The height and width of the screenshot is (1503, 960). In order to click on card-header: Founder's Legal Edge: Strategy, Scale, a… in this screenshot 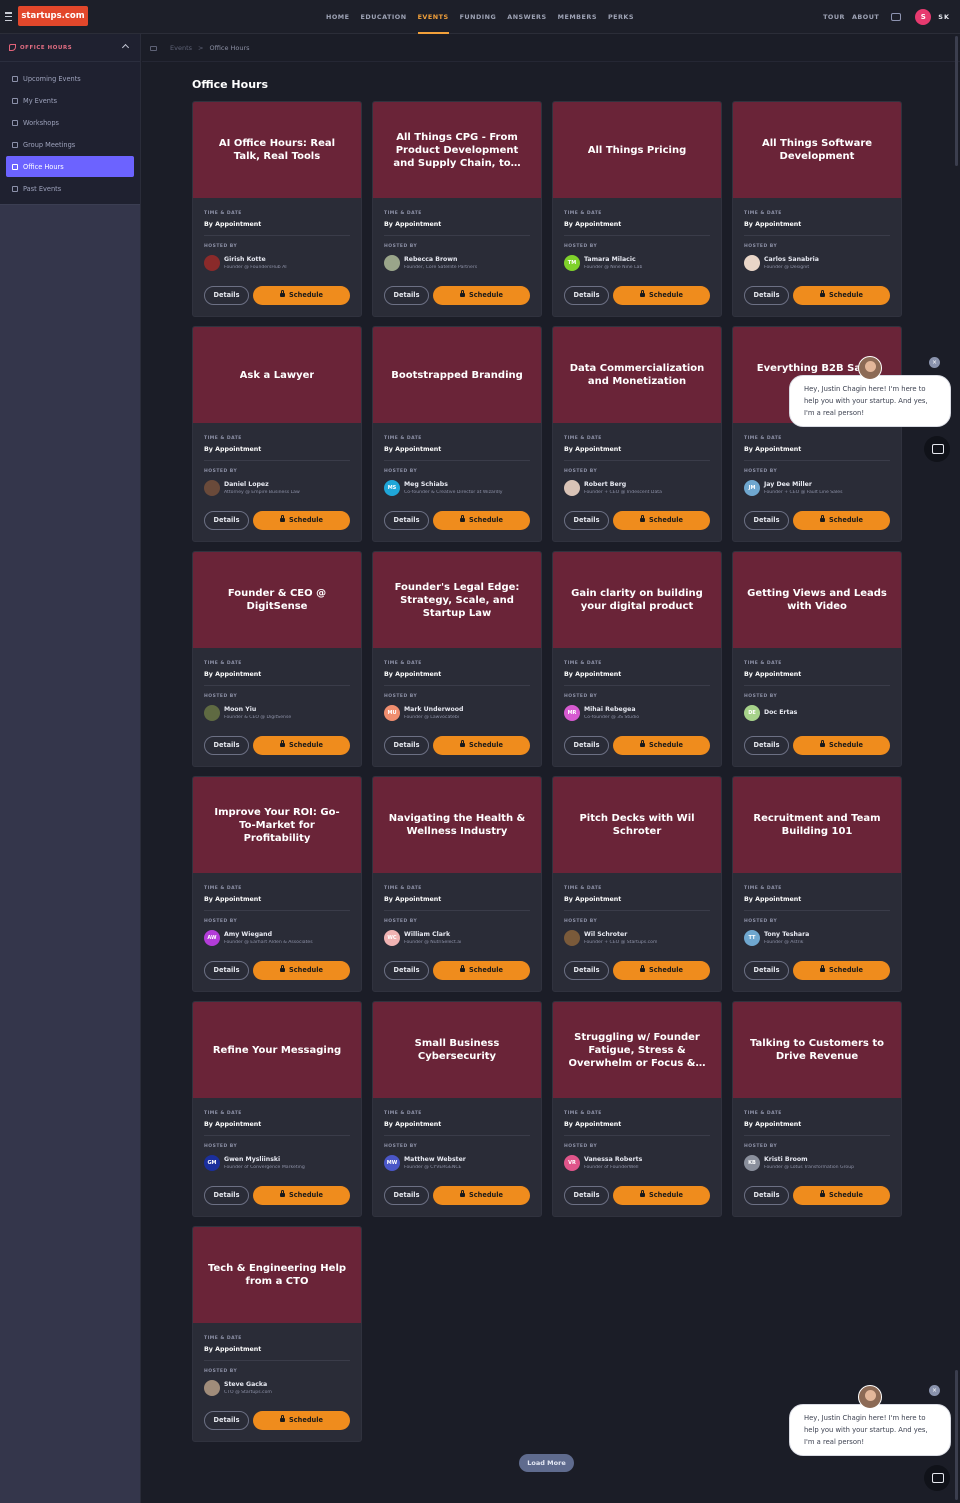, I will do `click(457, 600)`.